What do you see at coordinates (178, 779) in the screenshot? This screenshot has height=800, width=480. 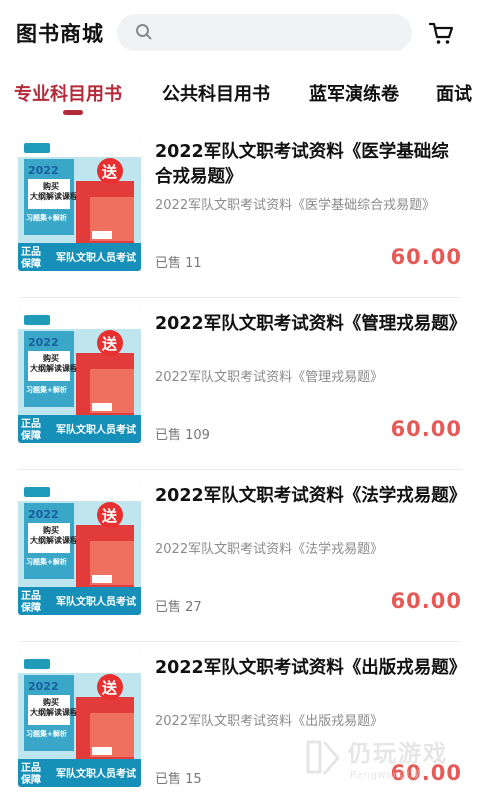 I see `product-sold-count: 已售 15` at bounding box center [178, 779].